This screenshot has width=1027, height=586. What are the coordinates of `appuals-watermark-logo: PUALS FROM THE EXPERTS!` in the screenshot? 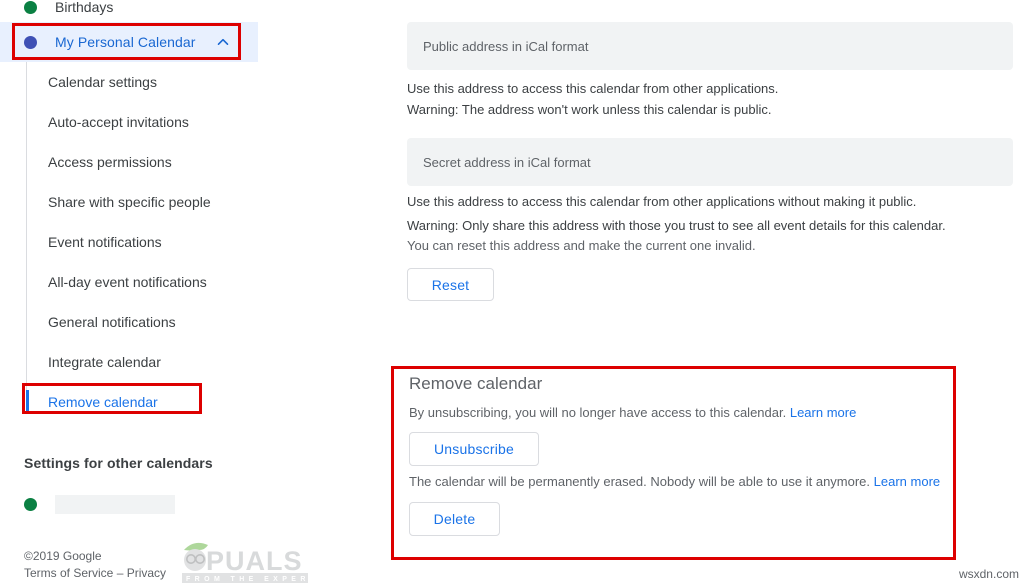 It's located at (248, 561).